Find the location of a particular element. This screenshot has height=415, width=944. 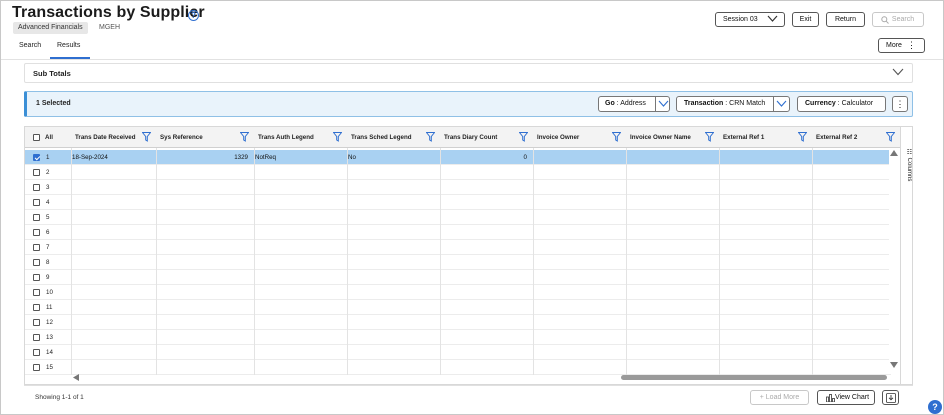

exit-button: Exit is located at coordinates (805, 19).